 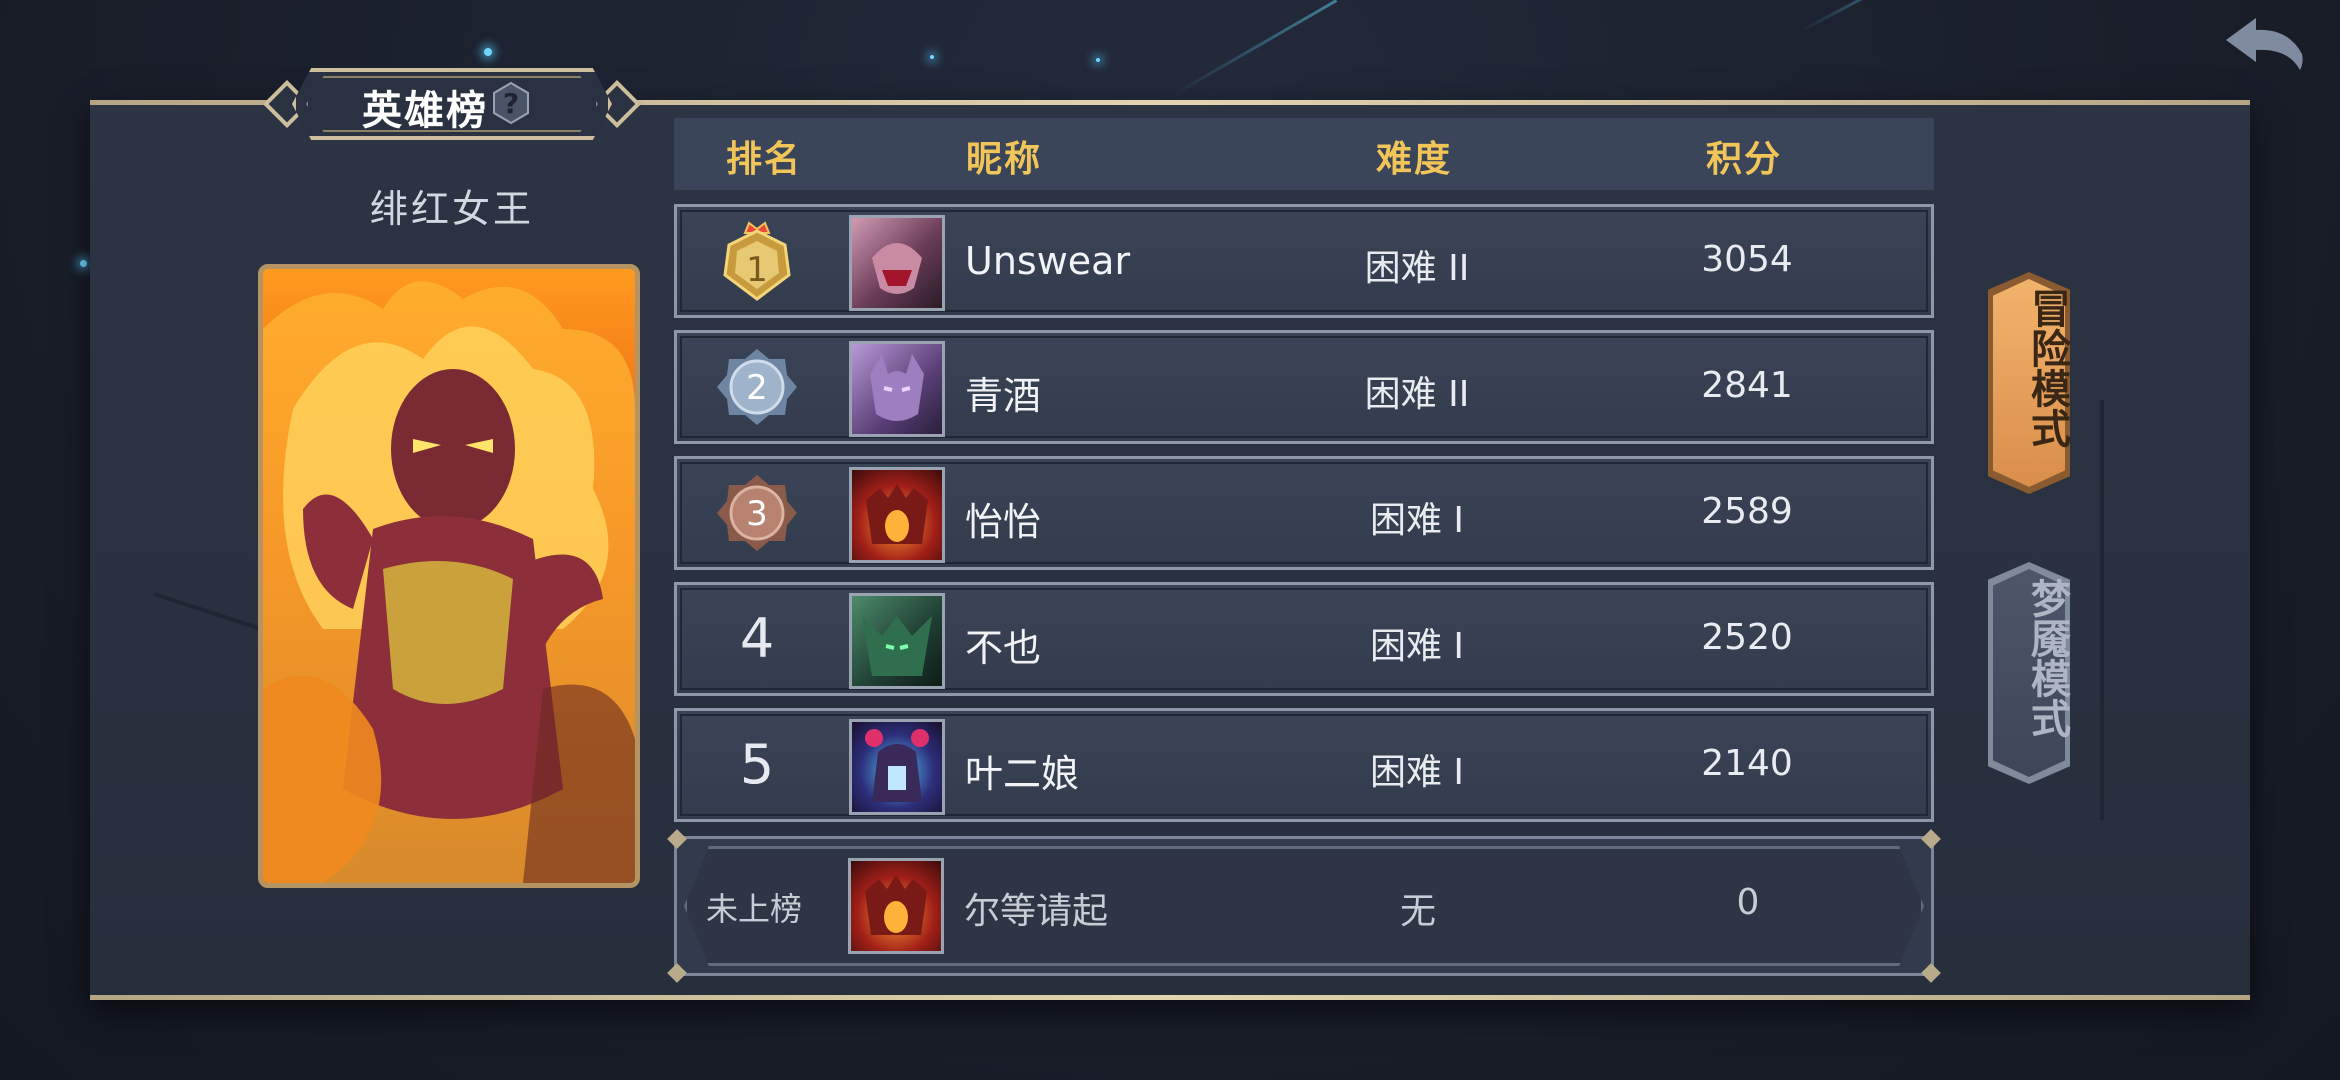 I want to click on player-nickname: 不也, so click(x=1003, y=648).